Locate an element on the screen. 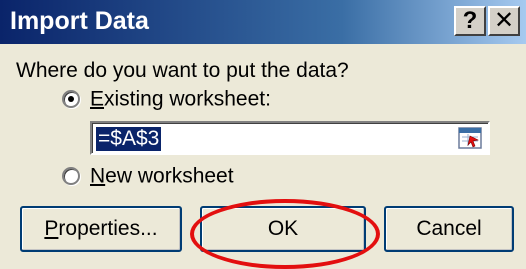  new-worksheet-option: New worksheet is located at coordinates (148, 176).